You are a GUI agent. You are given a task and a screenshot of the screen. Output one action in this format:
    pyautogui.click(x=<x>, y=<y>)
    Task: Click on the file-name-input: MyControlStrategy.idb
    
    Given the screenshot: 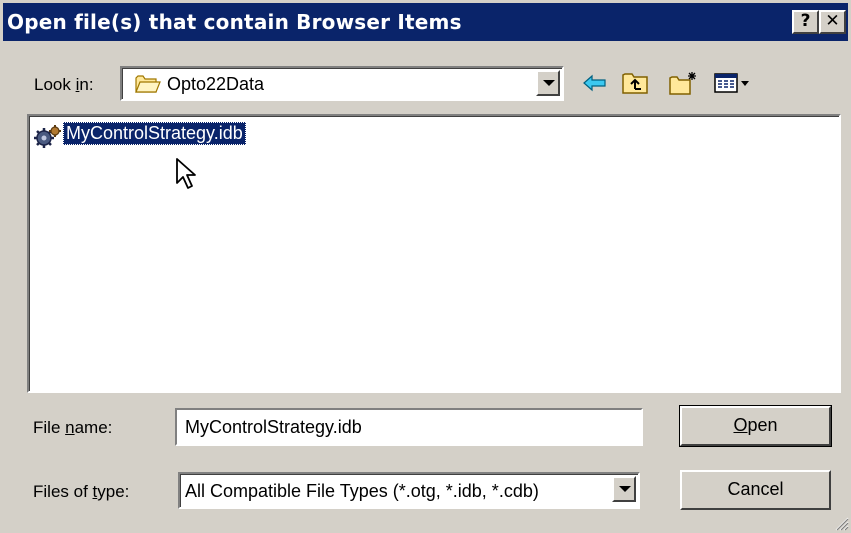 What is the action you would take?
    pyautogui.click(x=409, y=427)
    